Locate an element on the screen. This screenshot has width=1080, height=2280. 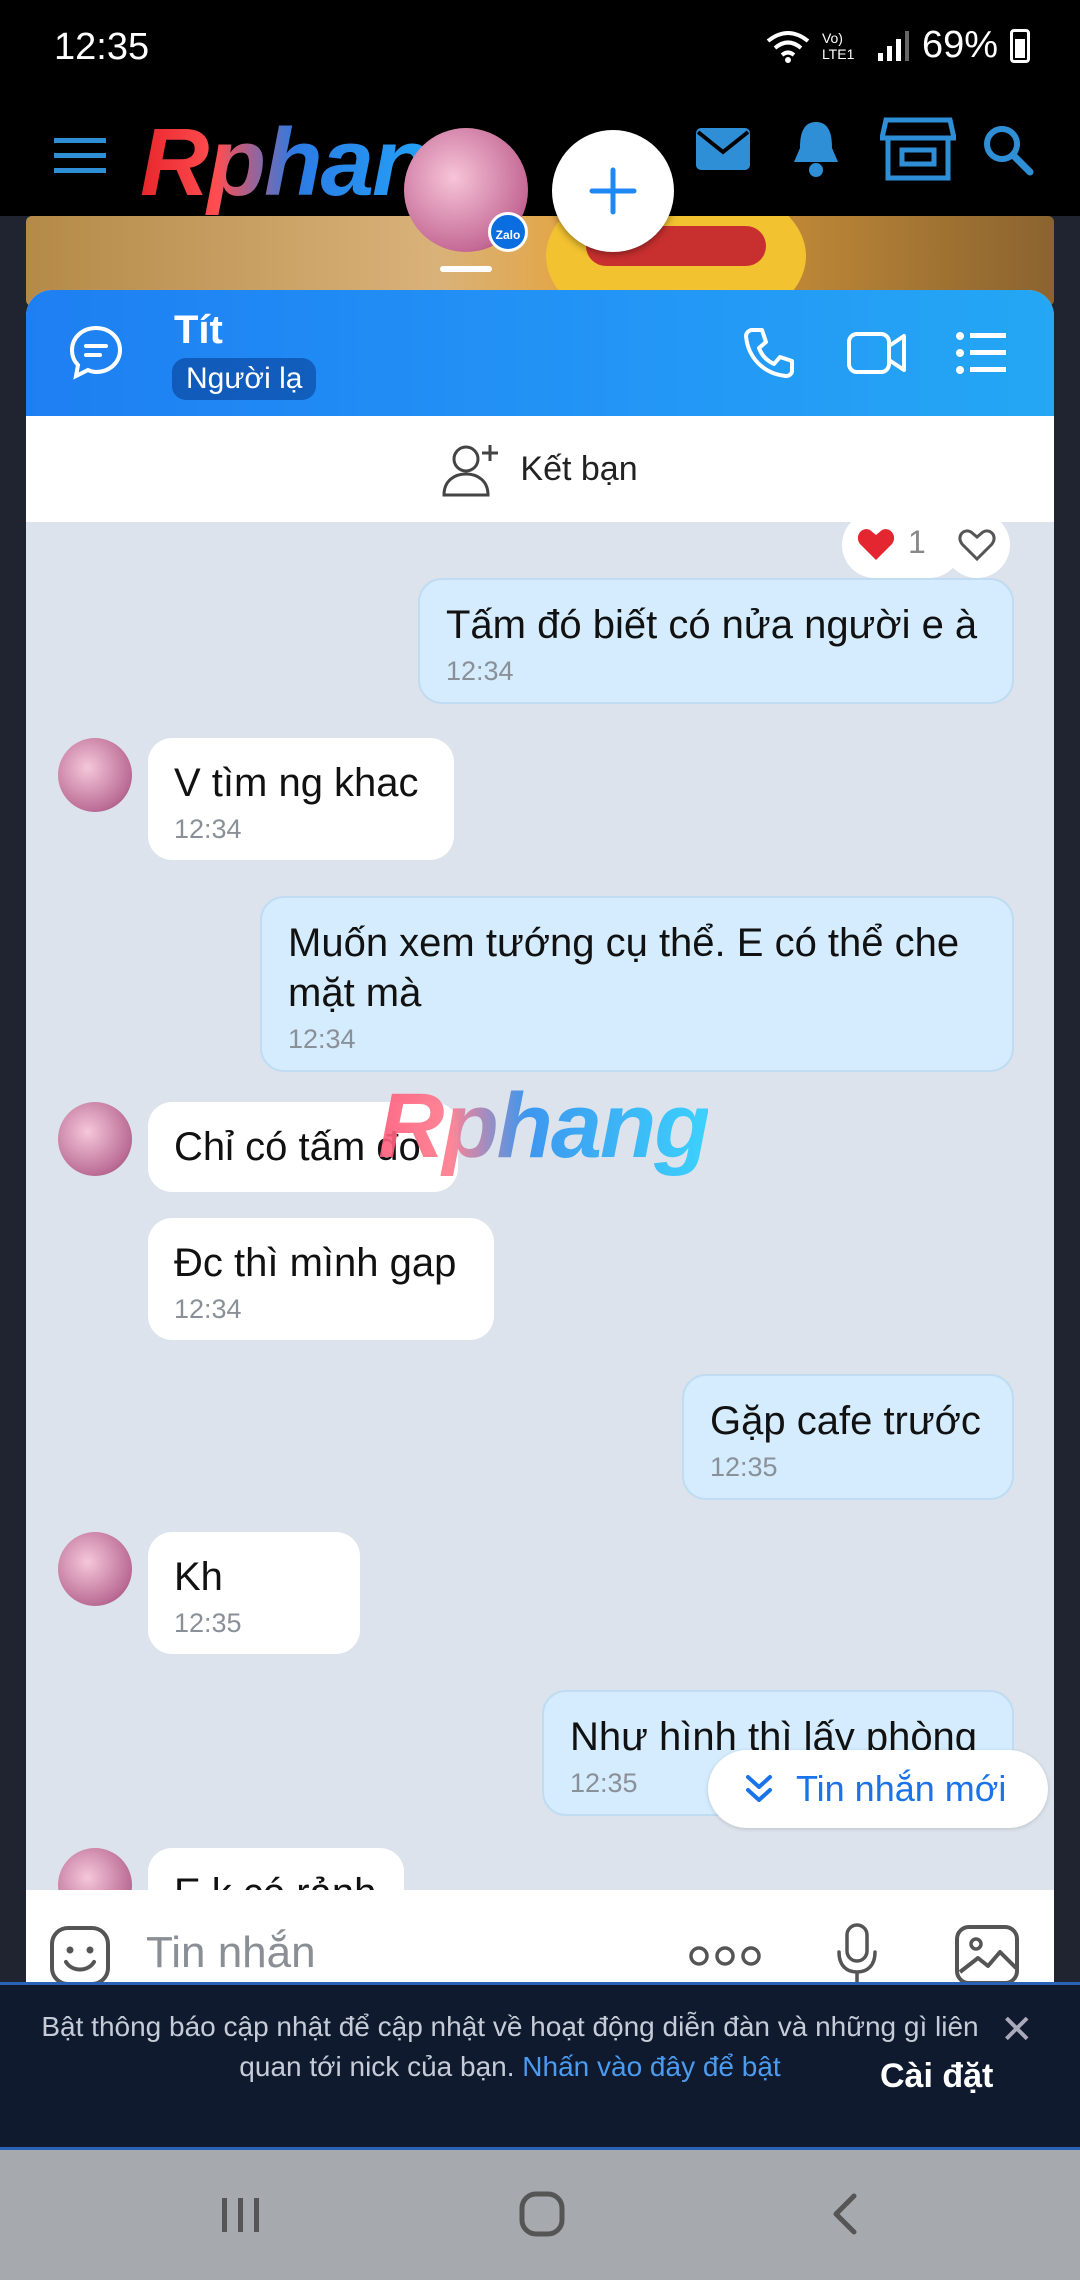
status-bar: 12:35 Vo) LTE1 69% is located at coordinates (540, 50).